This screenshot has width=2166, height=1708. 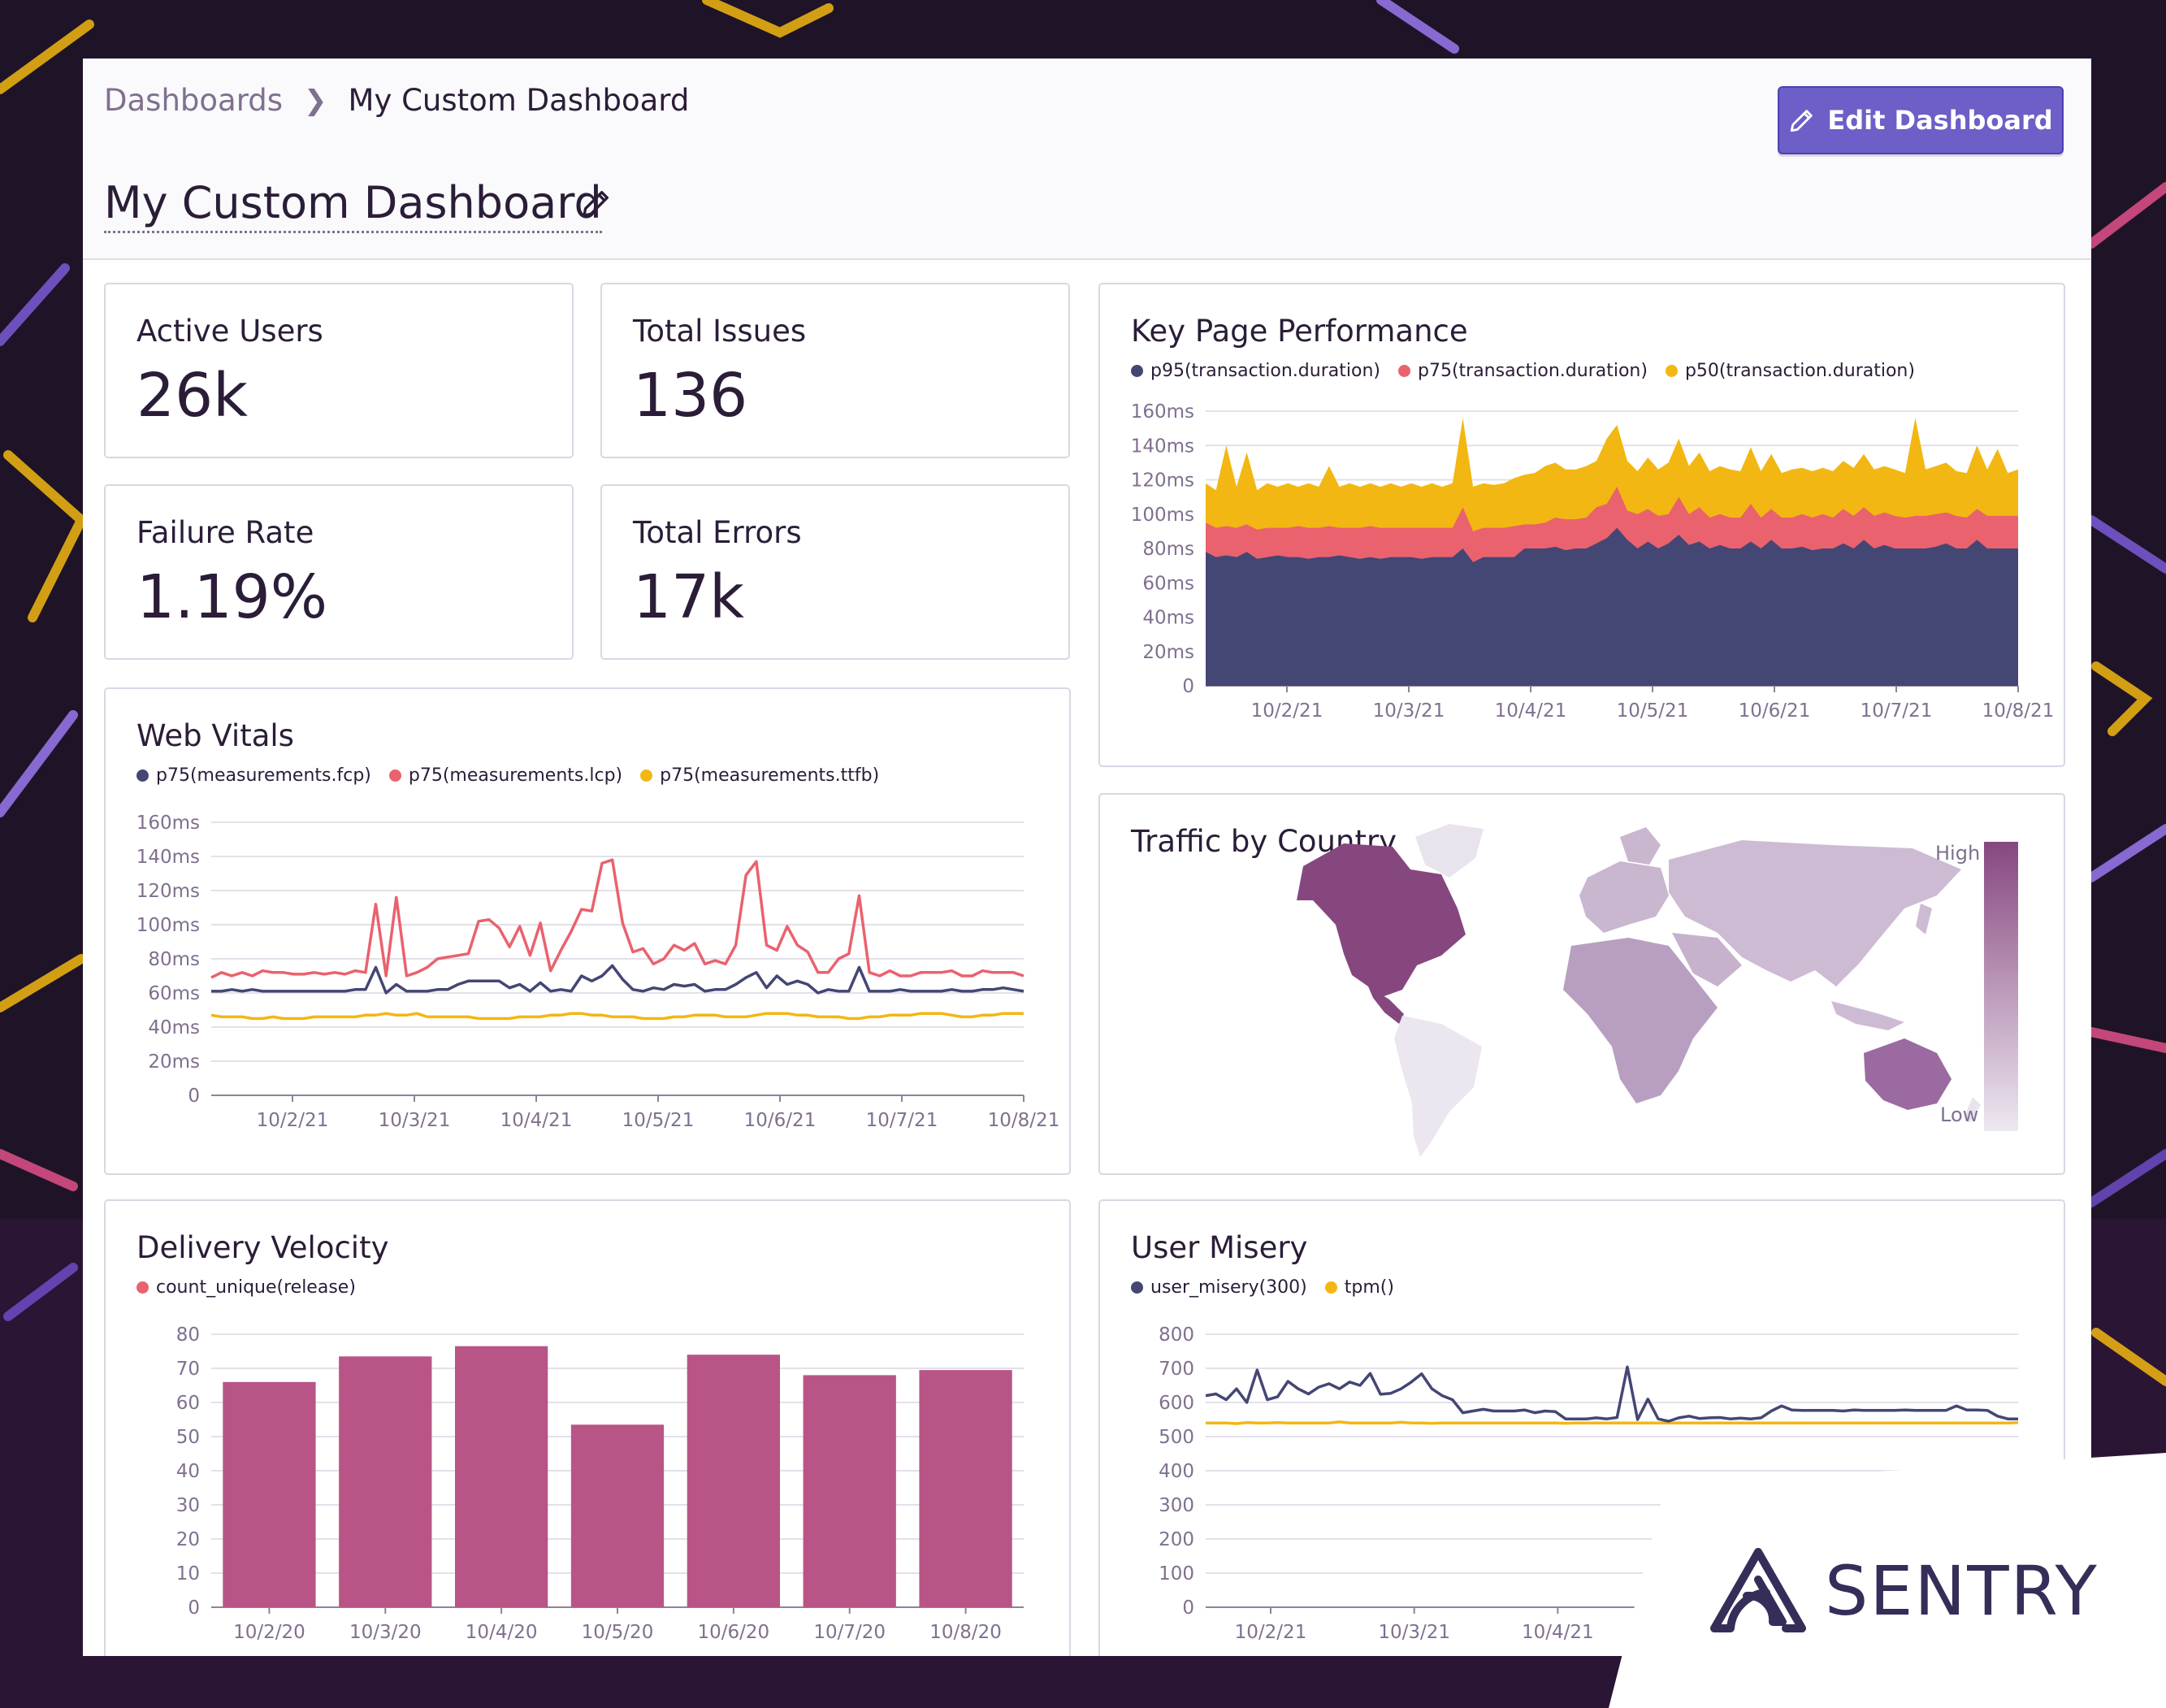 I want to click on widget-traffic-by-country: Traffic by Country High Low, so click(x=1581, y=984).